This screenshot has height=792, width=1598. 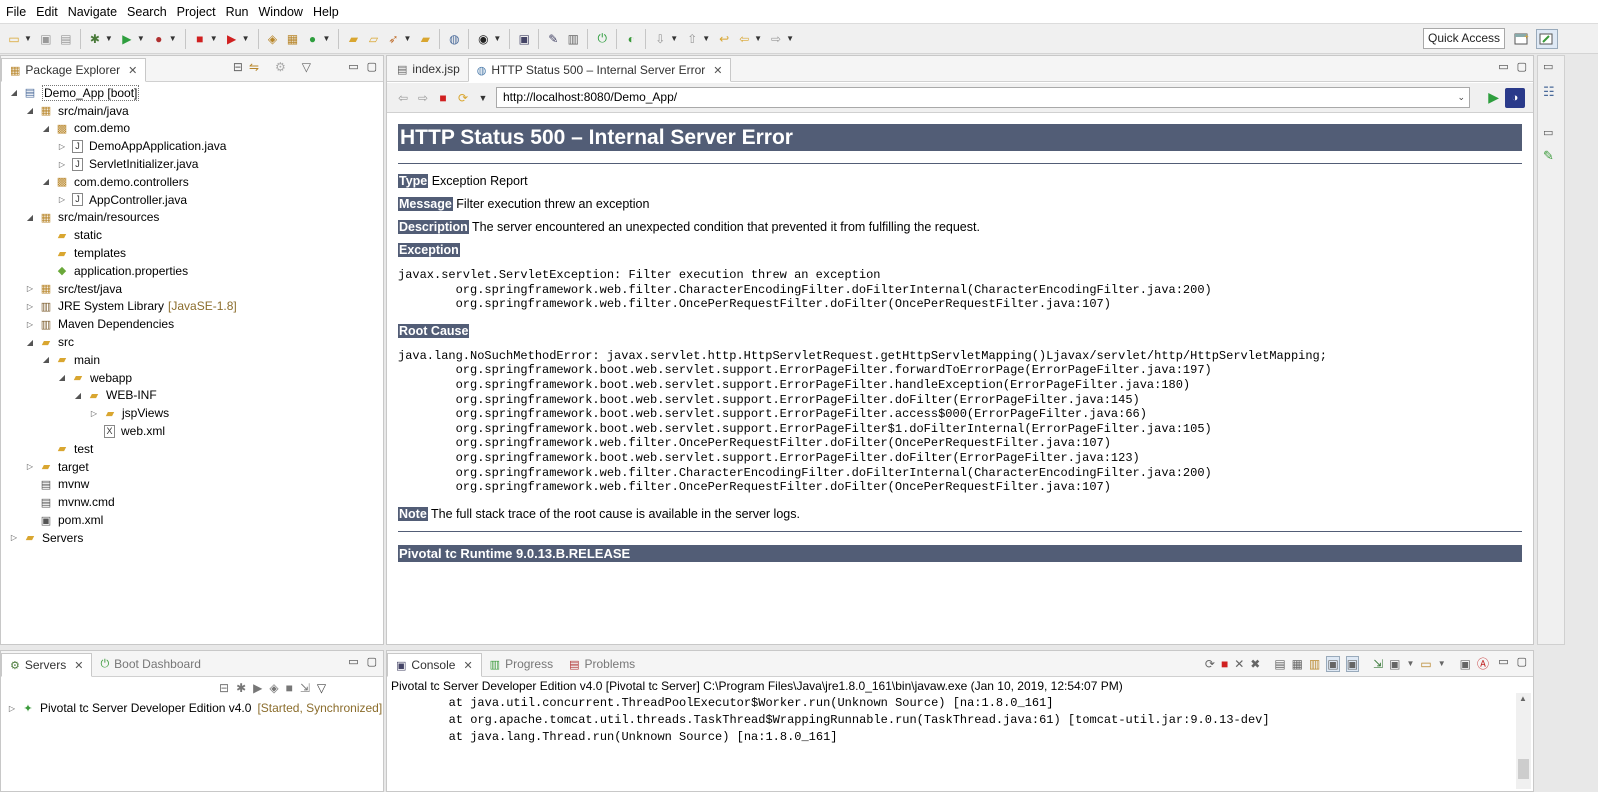 I want to click on open-folder-icon: ▱, so click(x=373, y=39).